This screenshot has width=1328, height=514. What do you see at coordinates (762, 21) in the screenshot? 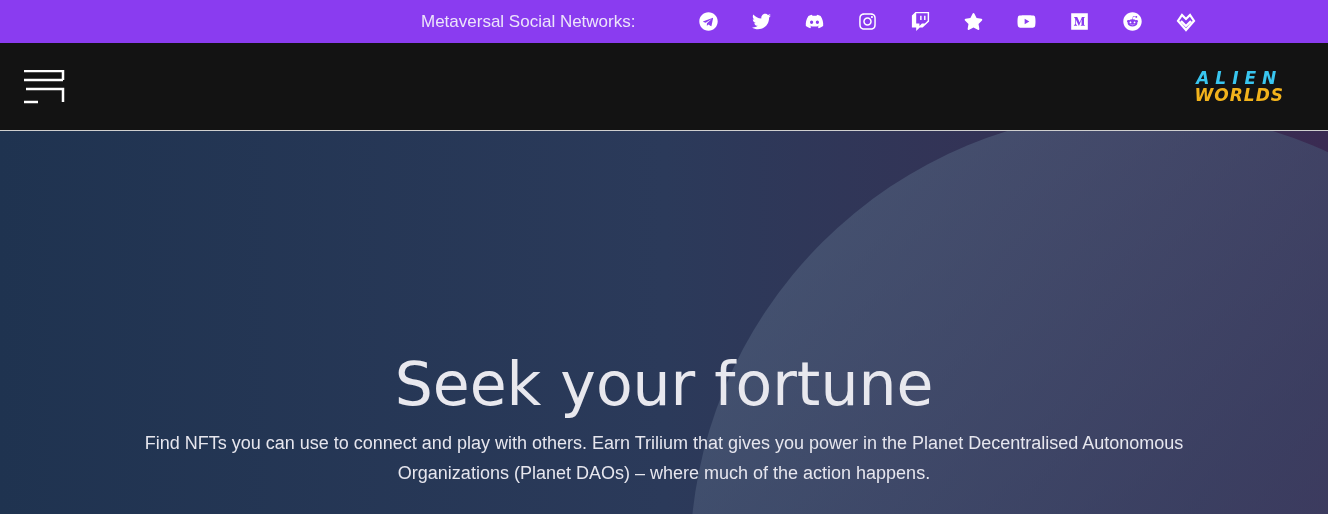
I see `bird-icon` at bounding box center [762, 21].